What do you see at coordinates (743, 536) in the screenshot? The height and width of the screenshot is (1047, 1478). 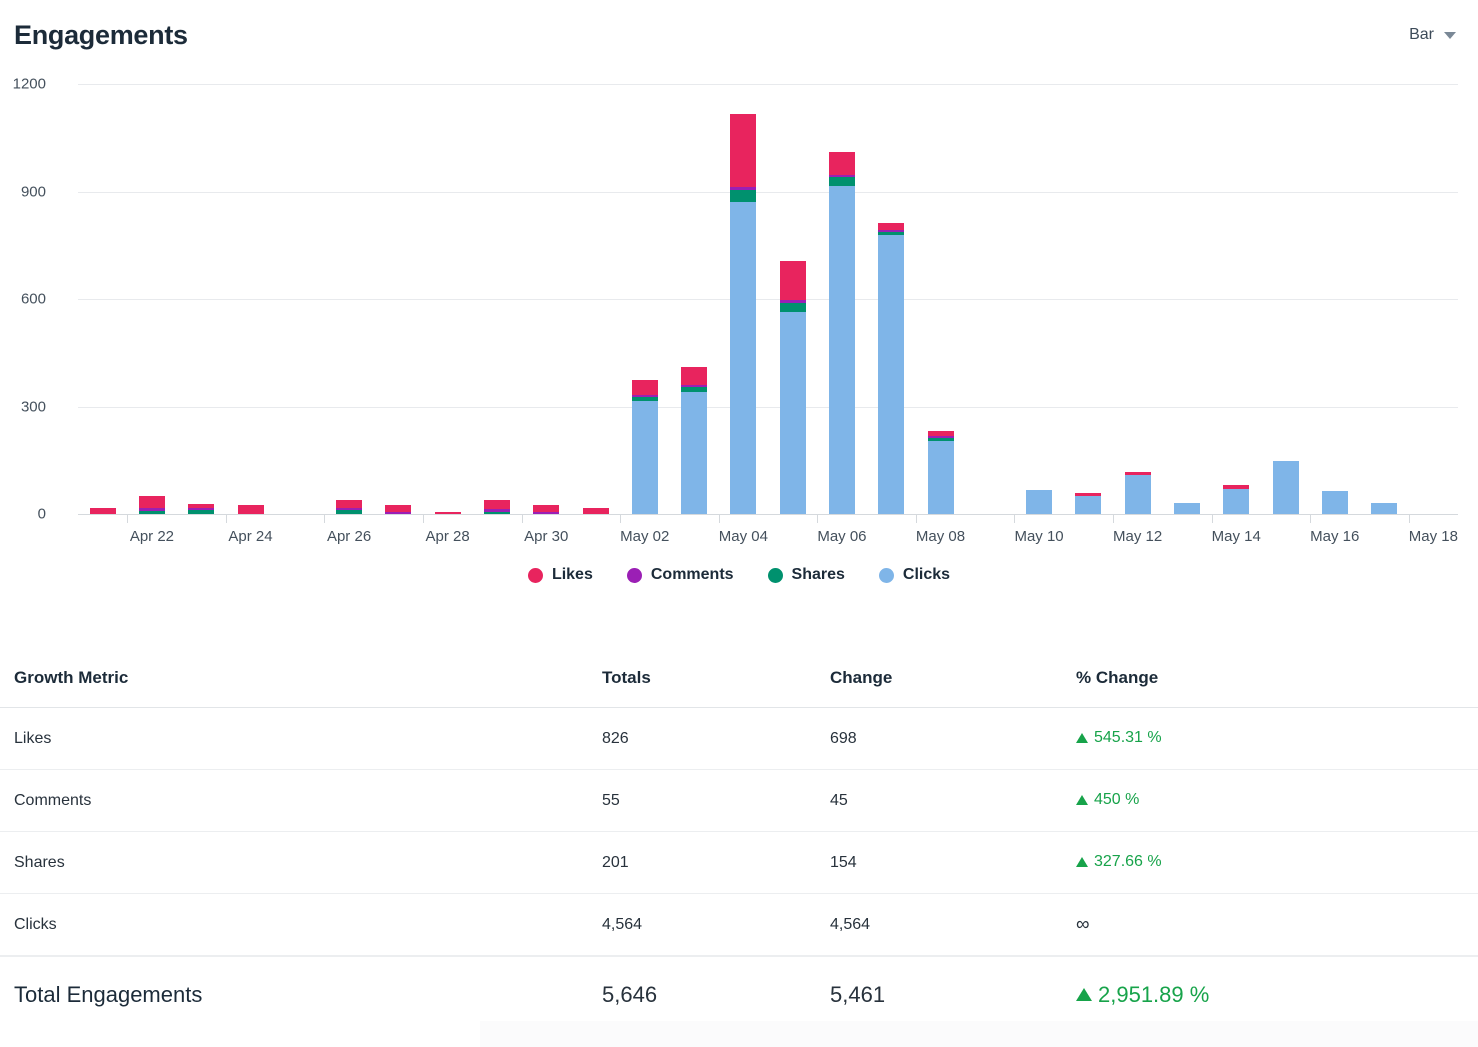 I see `x-axis-label-may-04: May 04` at bounding box center [743, 536].